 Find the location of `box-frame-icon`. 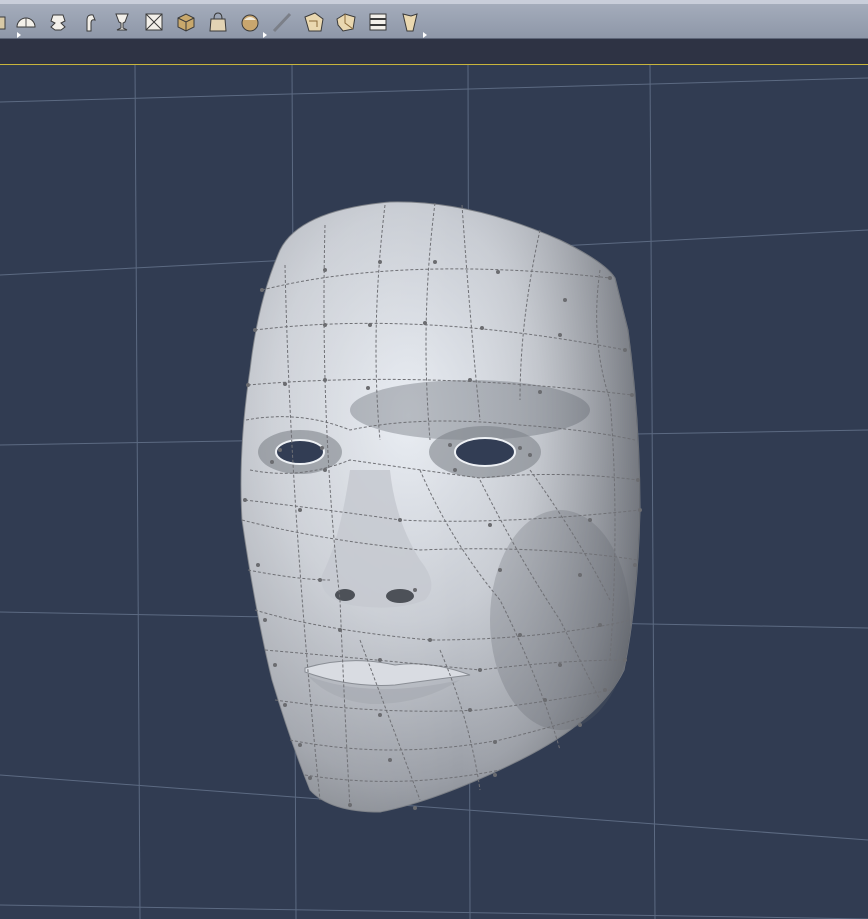

box-frame-icon is located at coordinates (154, 22).